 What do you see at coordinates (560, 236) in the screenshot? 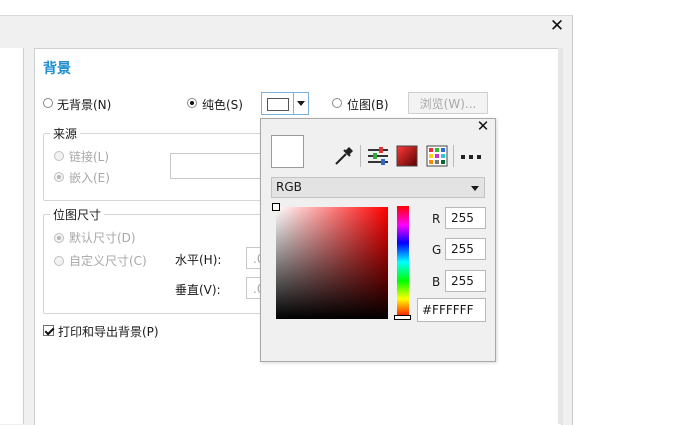
I see `panel-scroll-edge` at bounding box center [560, 236].